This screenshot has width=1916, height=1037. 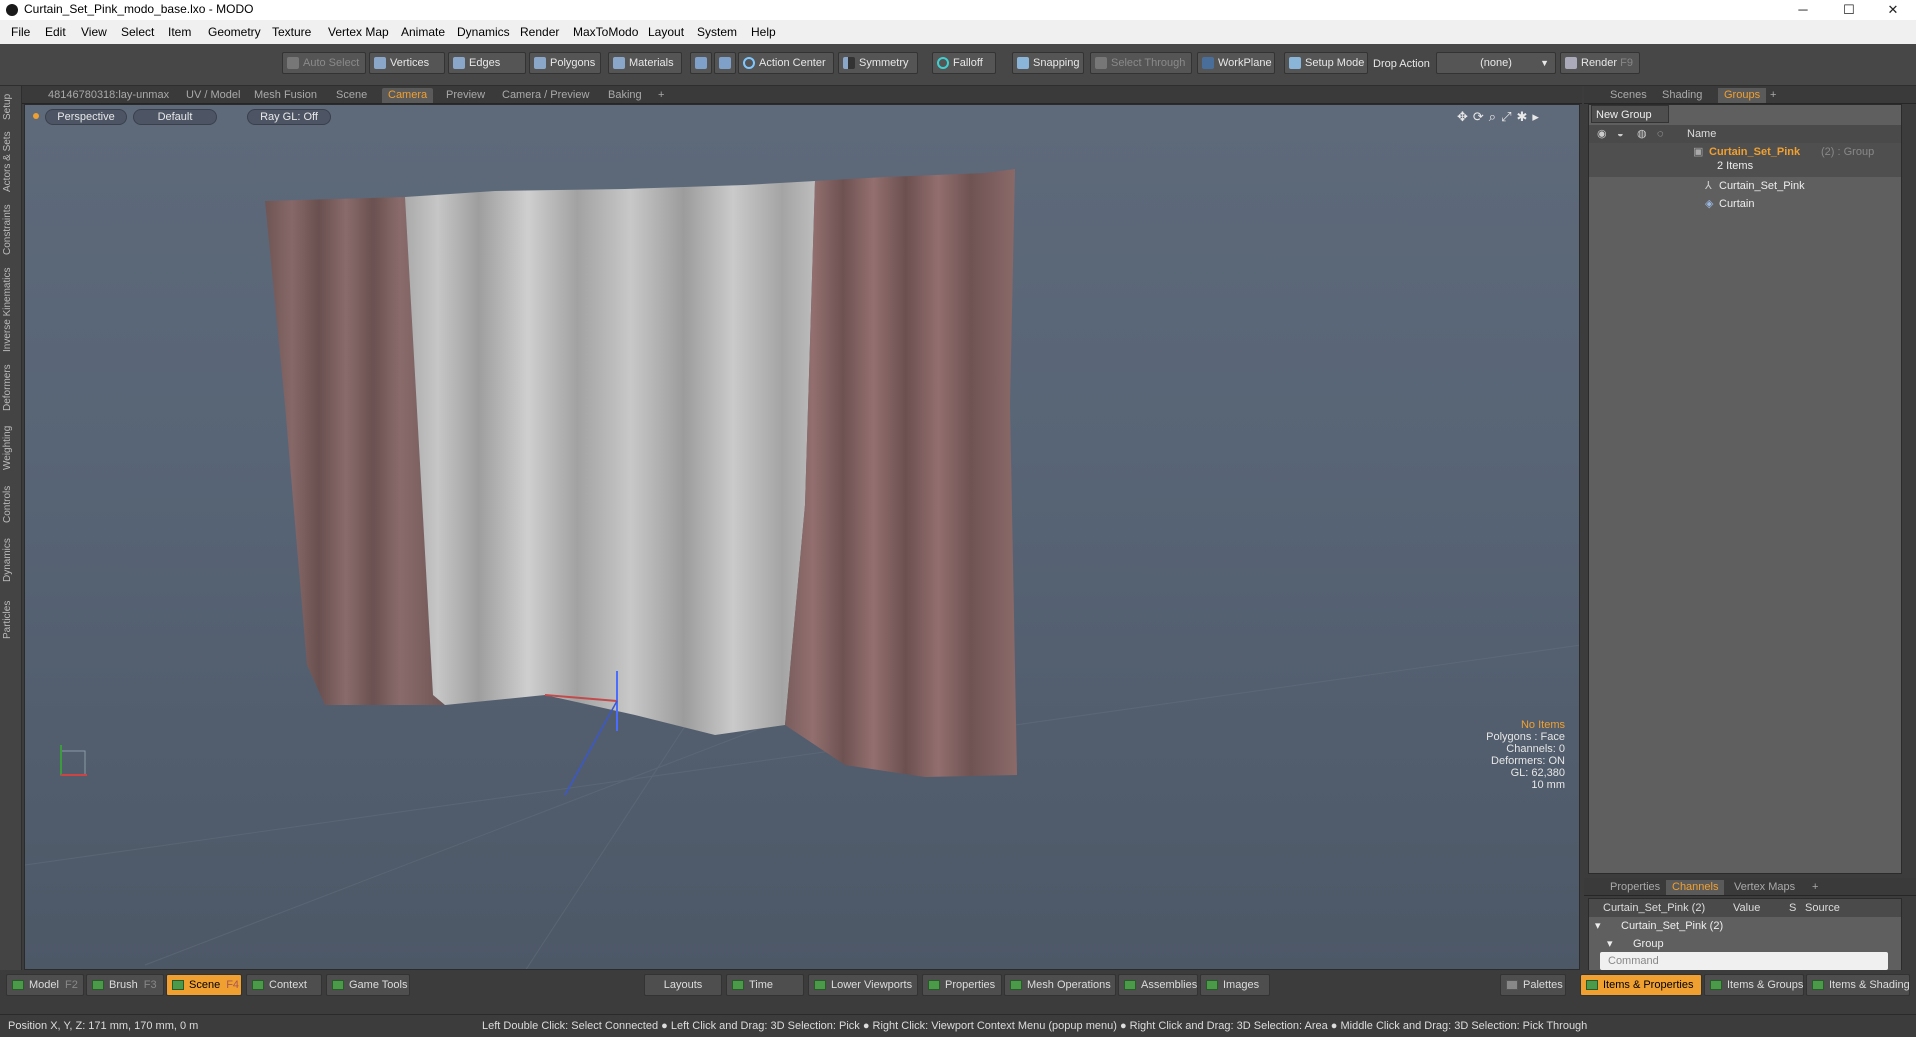 I want to click on add-channel-tab-button: +, so click(x=1815, y=887).